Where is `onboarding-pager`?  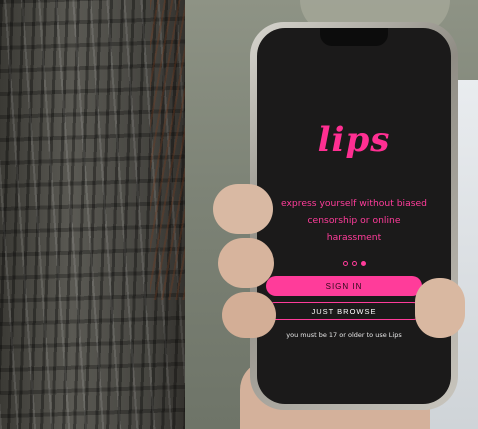
onboarding-pager is located at coordinates (354, 263).